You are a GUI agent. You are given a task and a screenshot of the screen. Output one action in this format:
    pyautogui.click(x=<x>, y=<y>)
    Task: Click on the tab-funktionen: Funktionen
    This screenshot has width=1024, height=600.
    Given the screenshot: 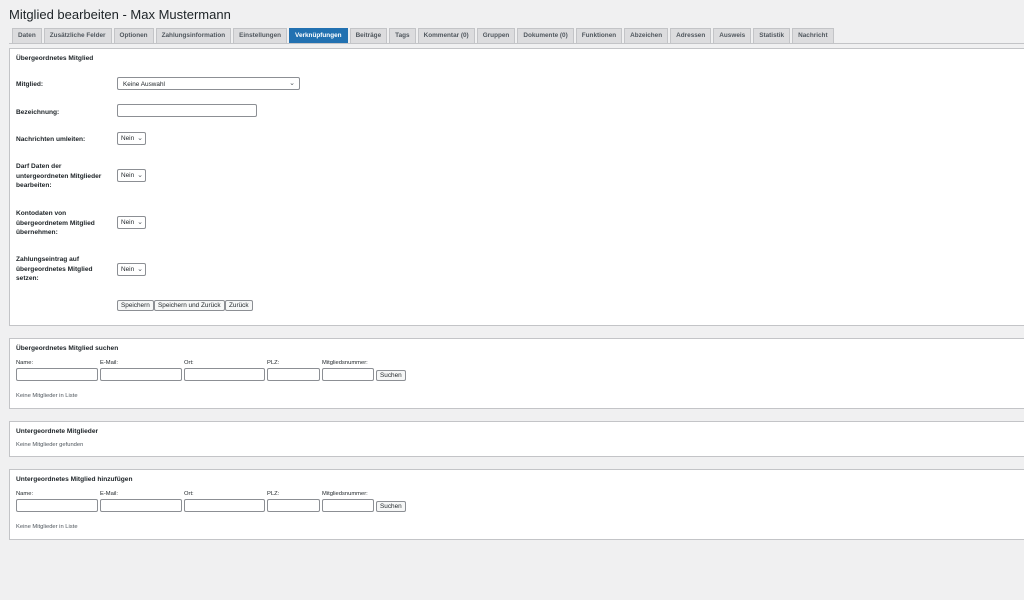 What is the action you would take?
    pyautogui.click(x=599, y=35)
    